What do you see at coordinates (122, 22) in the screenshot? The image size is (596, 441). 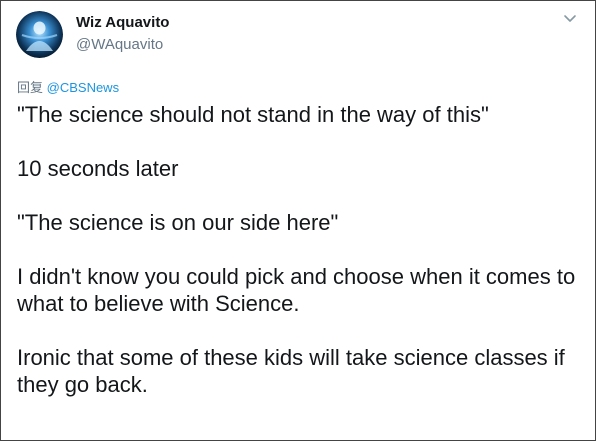 I see `author-name: Wiz Aquavito` at bounding box center [122, 22].